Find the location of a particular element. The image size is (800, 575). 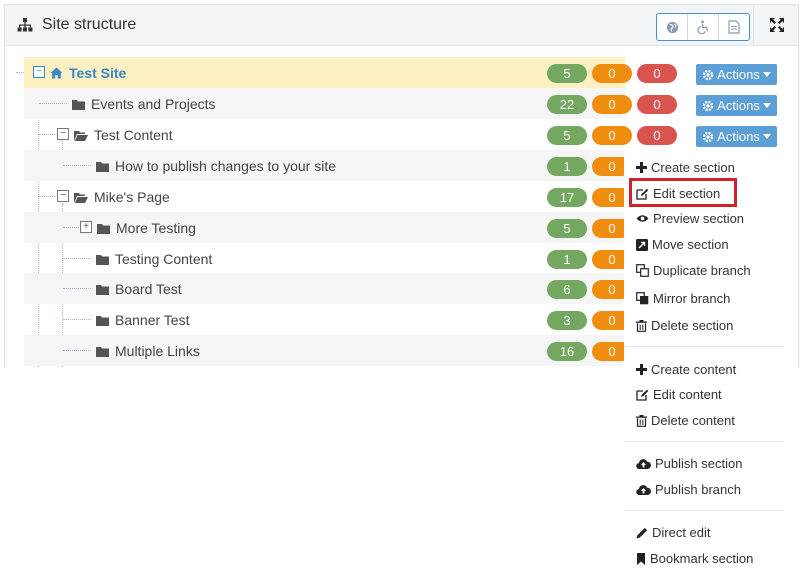

tree-row-how-to-publish: How to publish changes to your site is located at coordinates (324, 165).